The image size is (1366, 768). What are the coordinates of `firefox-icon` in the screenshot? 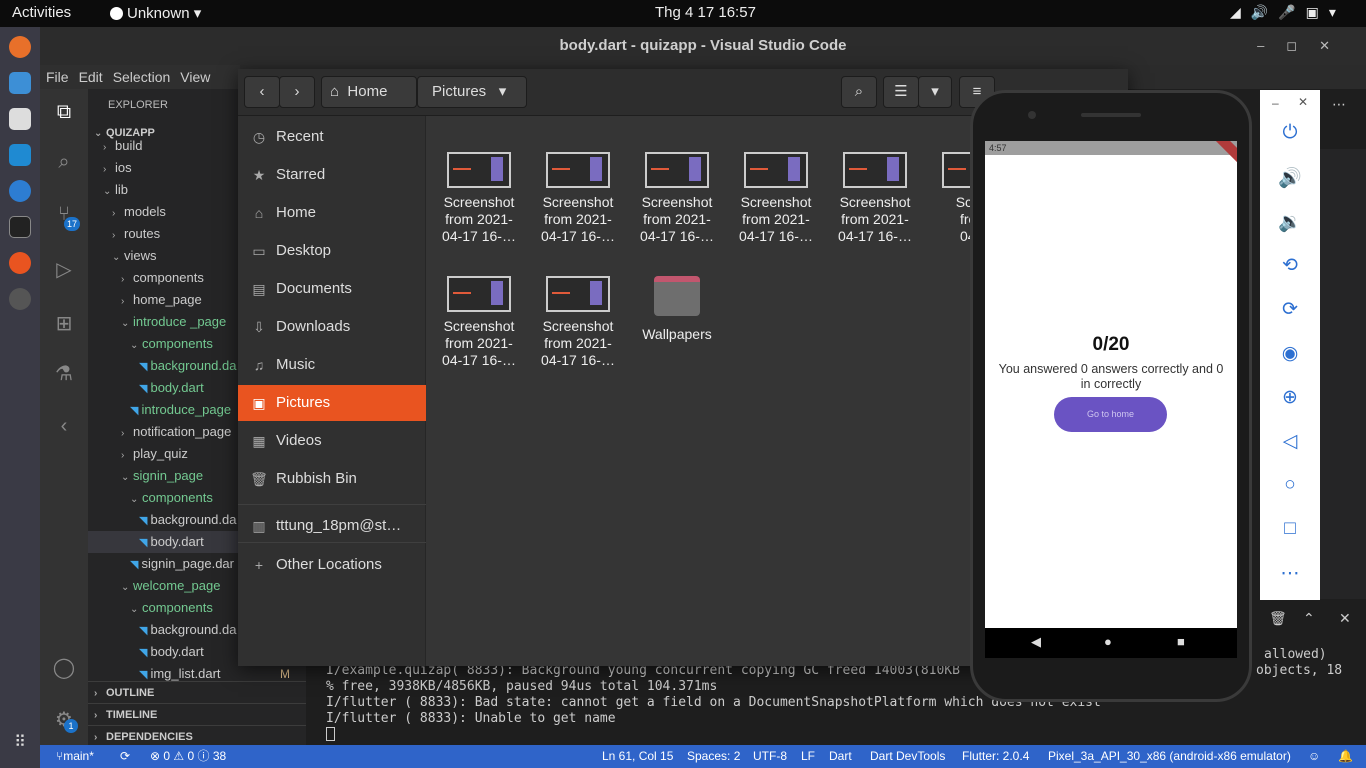 It's located at (20, 47).